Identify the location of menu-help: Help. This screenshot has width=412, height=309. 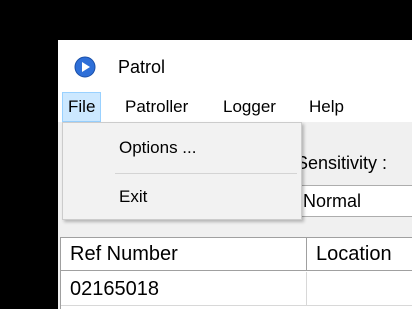
(326, 107).